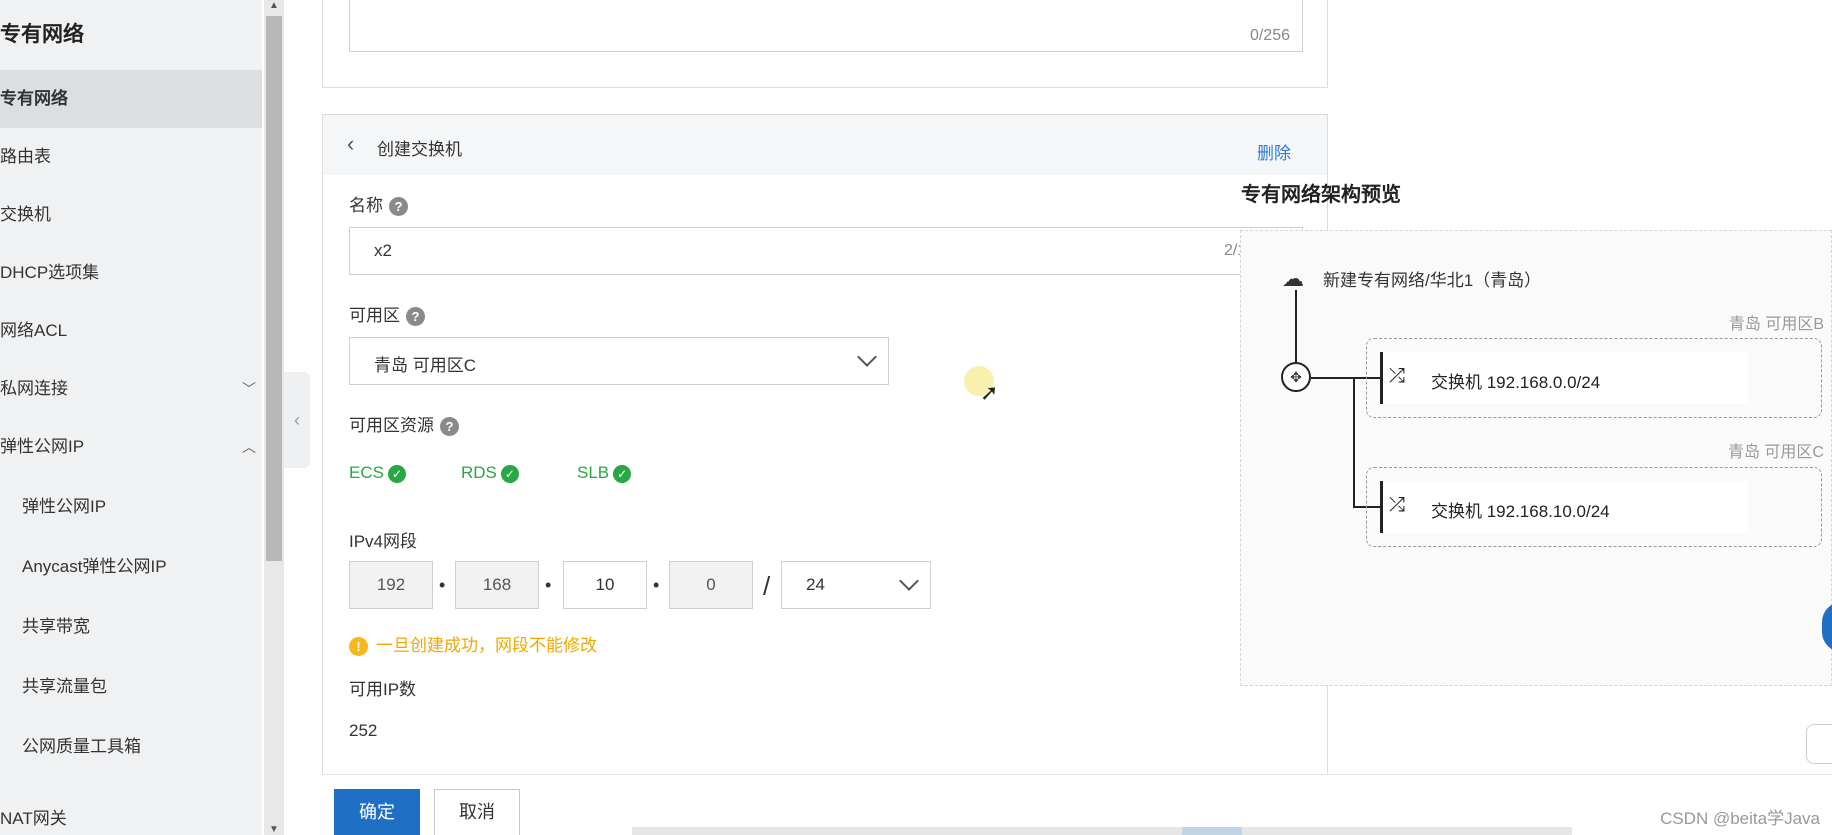 This screenshot has height=835, width=1832. Describe the element at coordinates (1819, 744) in the screenshot. I see `floating-feedback-button` at that location.